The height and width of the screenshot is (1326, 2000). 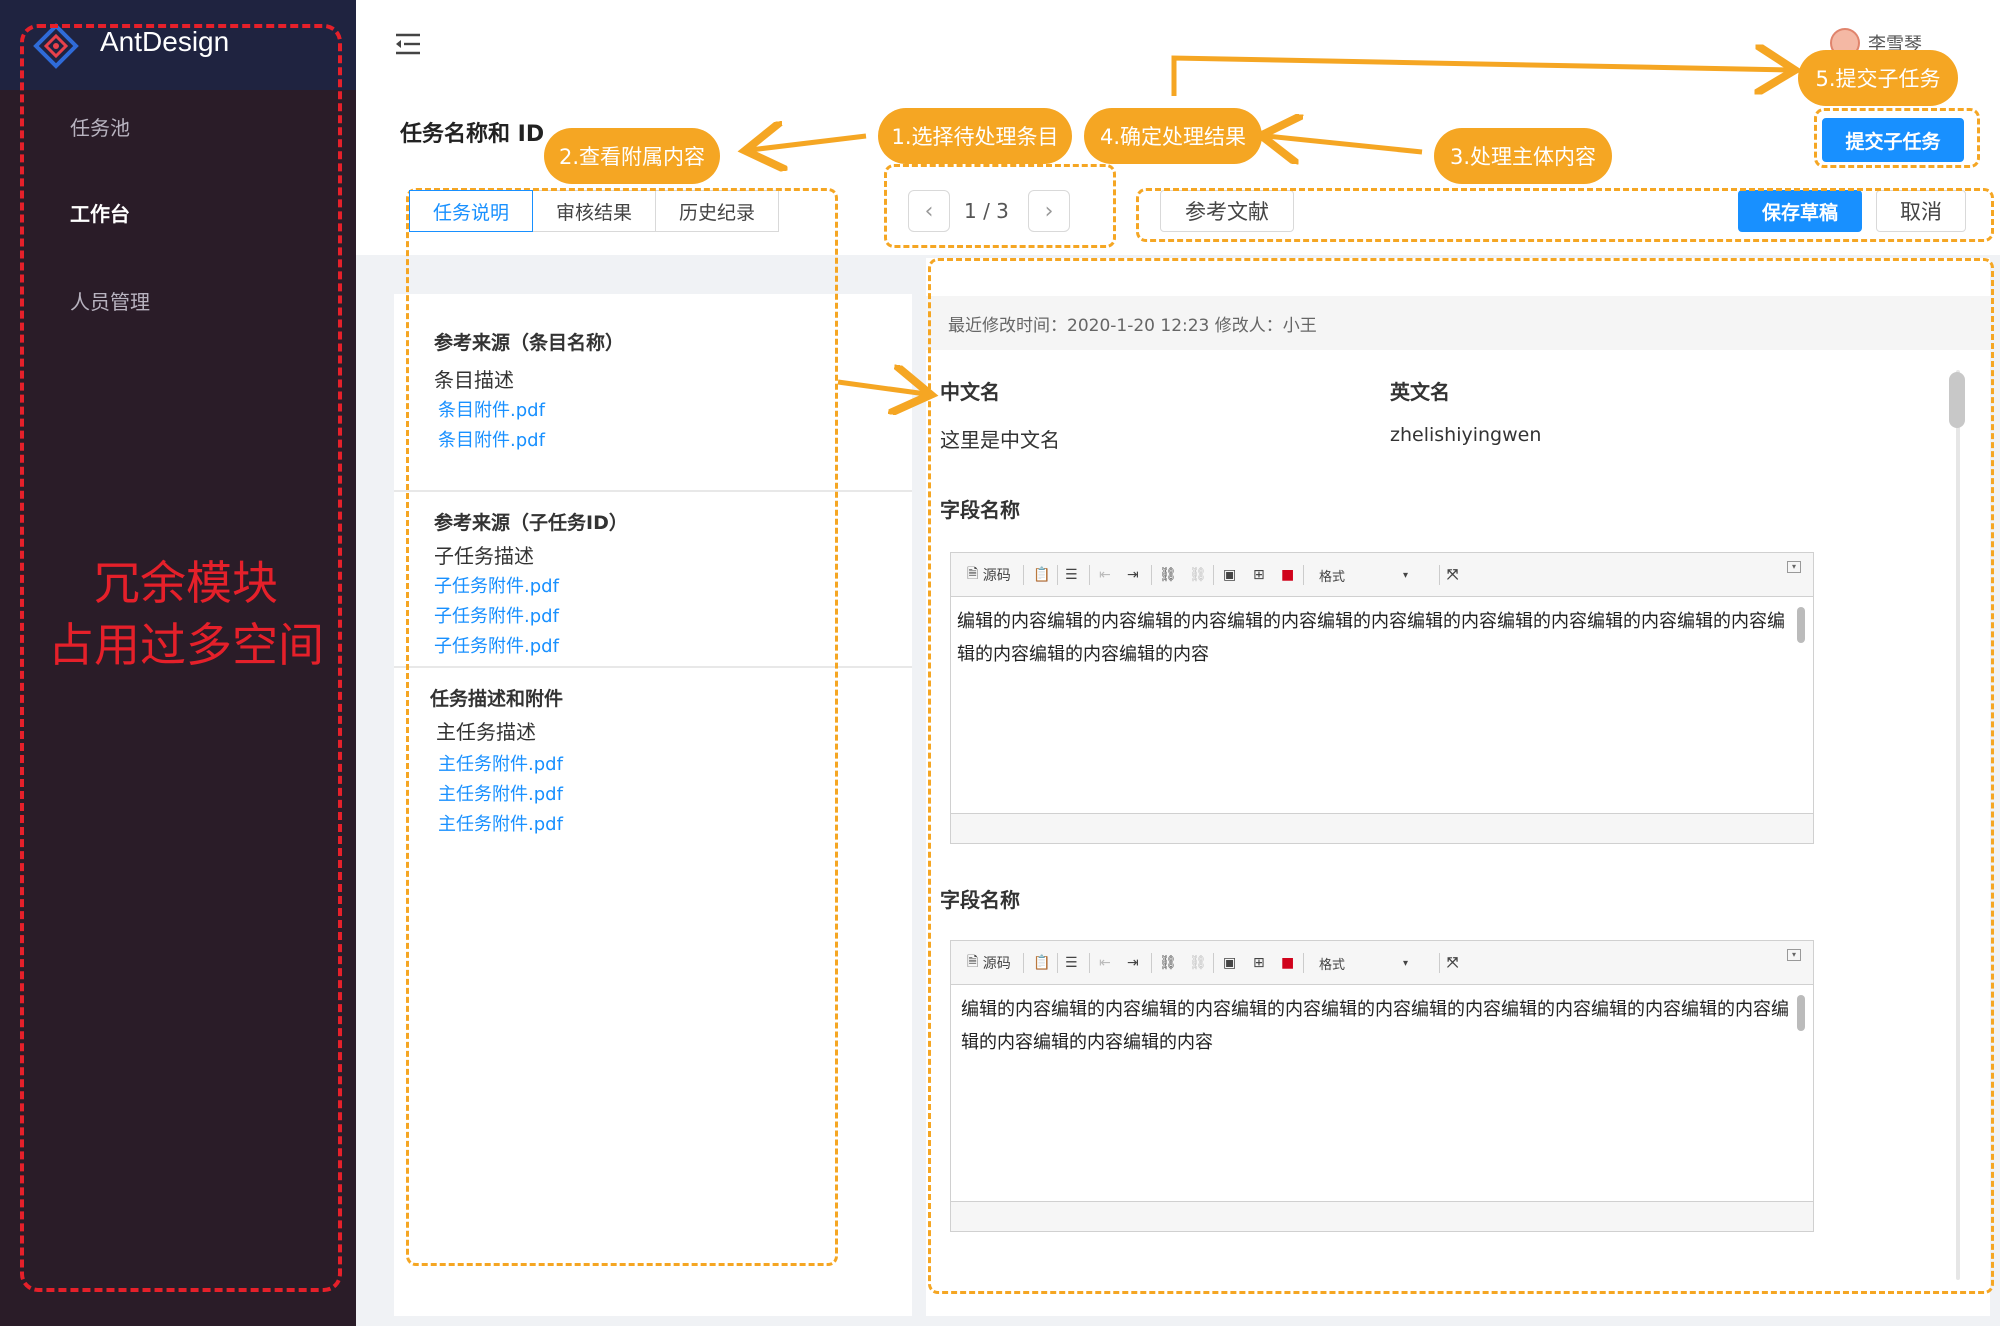 I want to click on redundant-module-note: 冗余模块 占用过多空间, so click(x=186, y=614).